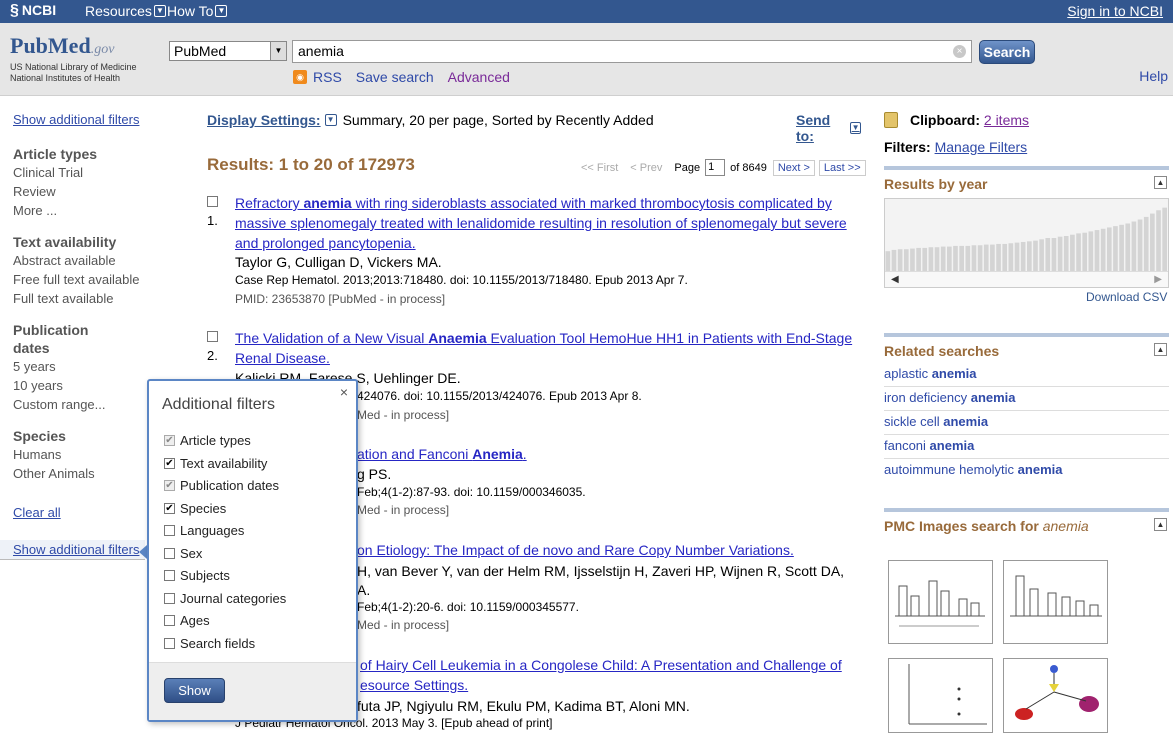 The width and height of the screenshot is (1173, 735). Describe the element at coordinates (80, 279) in the screenshot. I see `filter-free-full-text: Free full text available` at that location.